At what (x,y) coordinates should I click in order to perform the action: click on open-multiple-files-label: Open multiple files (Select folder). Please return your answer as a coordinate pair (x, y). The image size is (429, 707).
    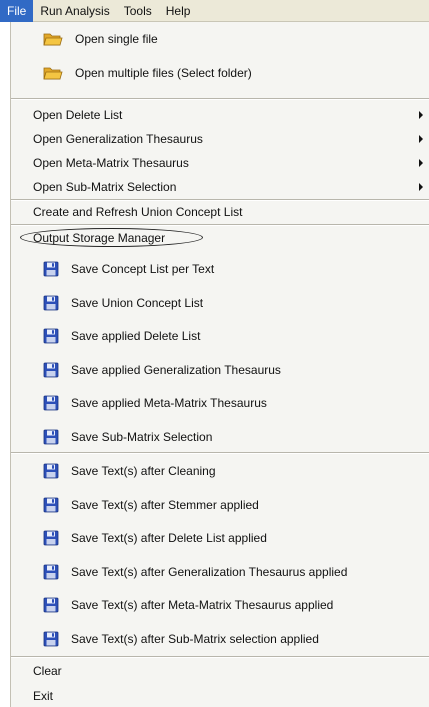
    Looking at the image, I should click on (163, 73).